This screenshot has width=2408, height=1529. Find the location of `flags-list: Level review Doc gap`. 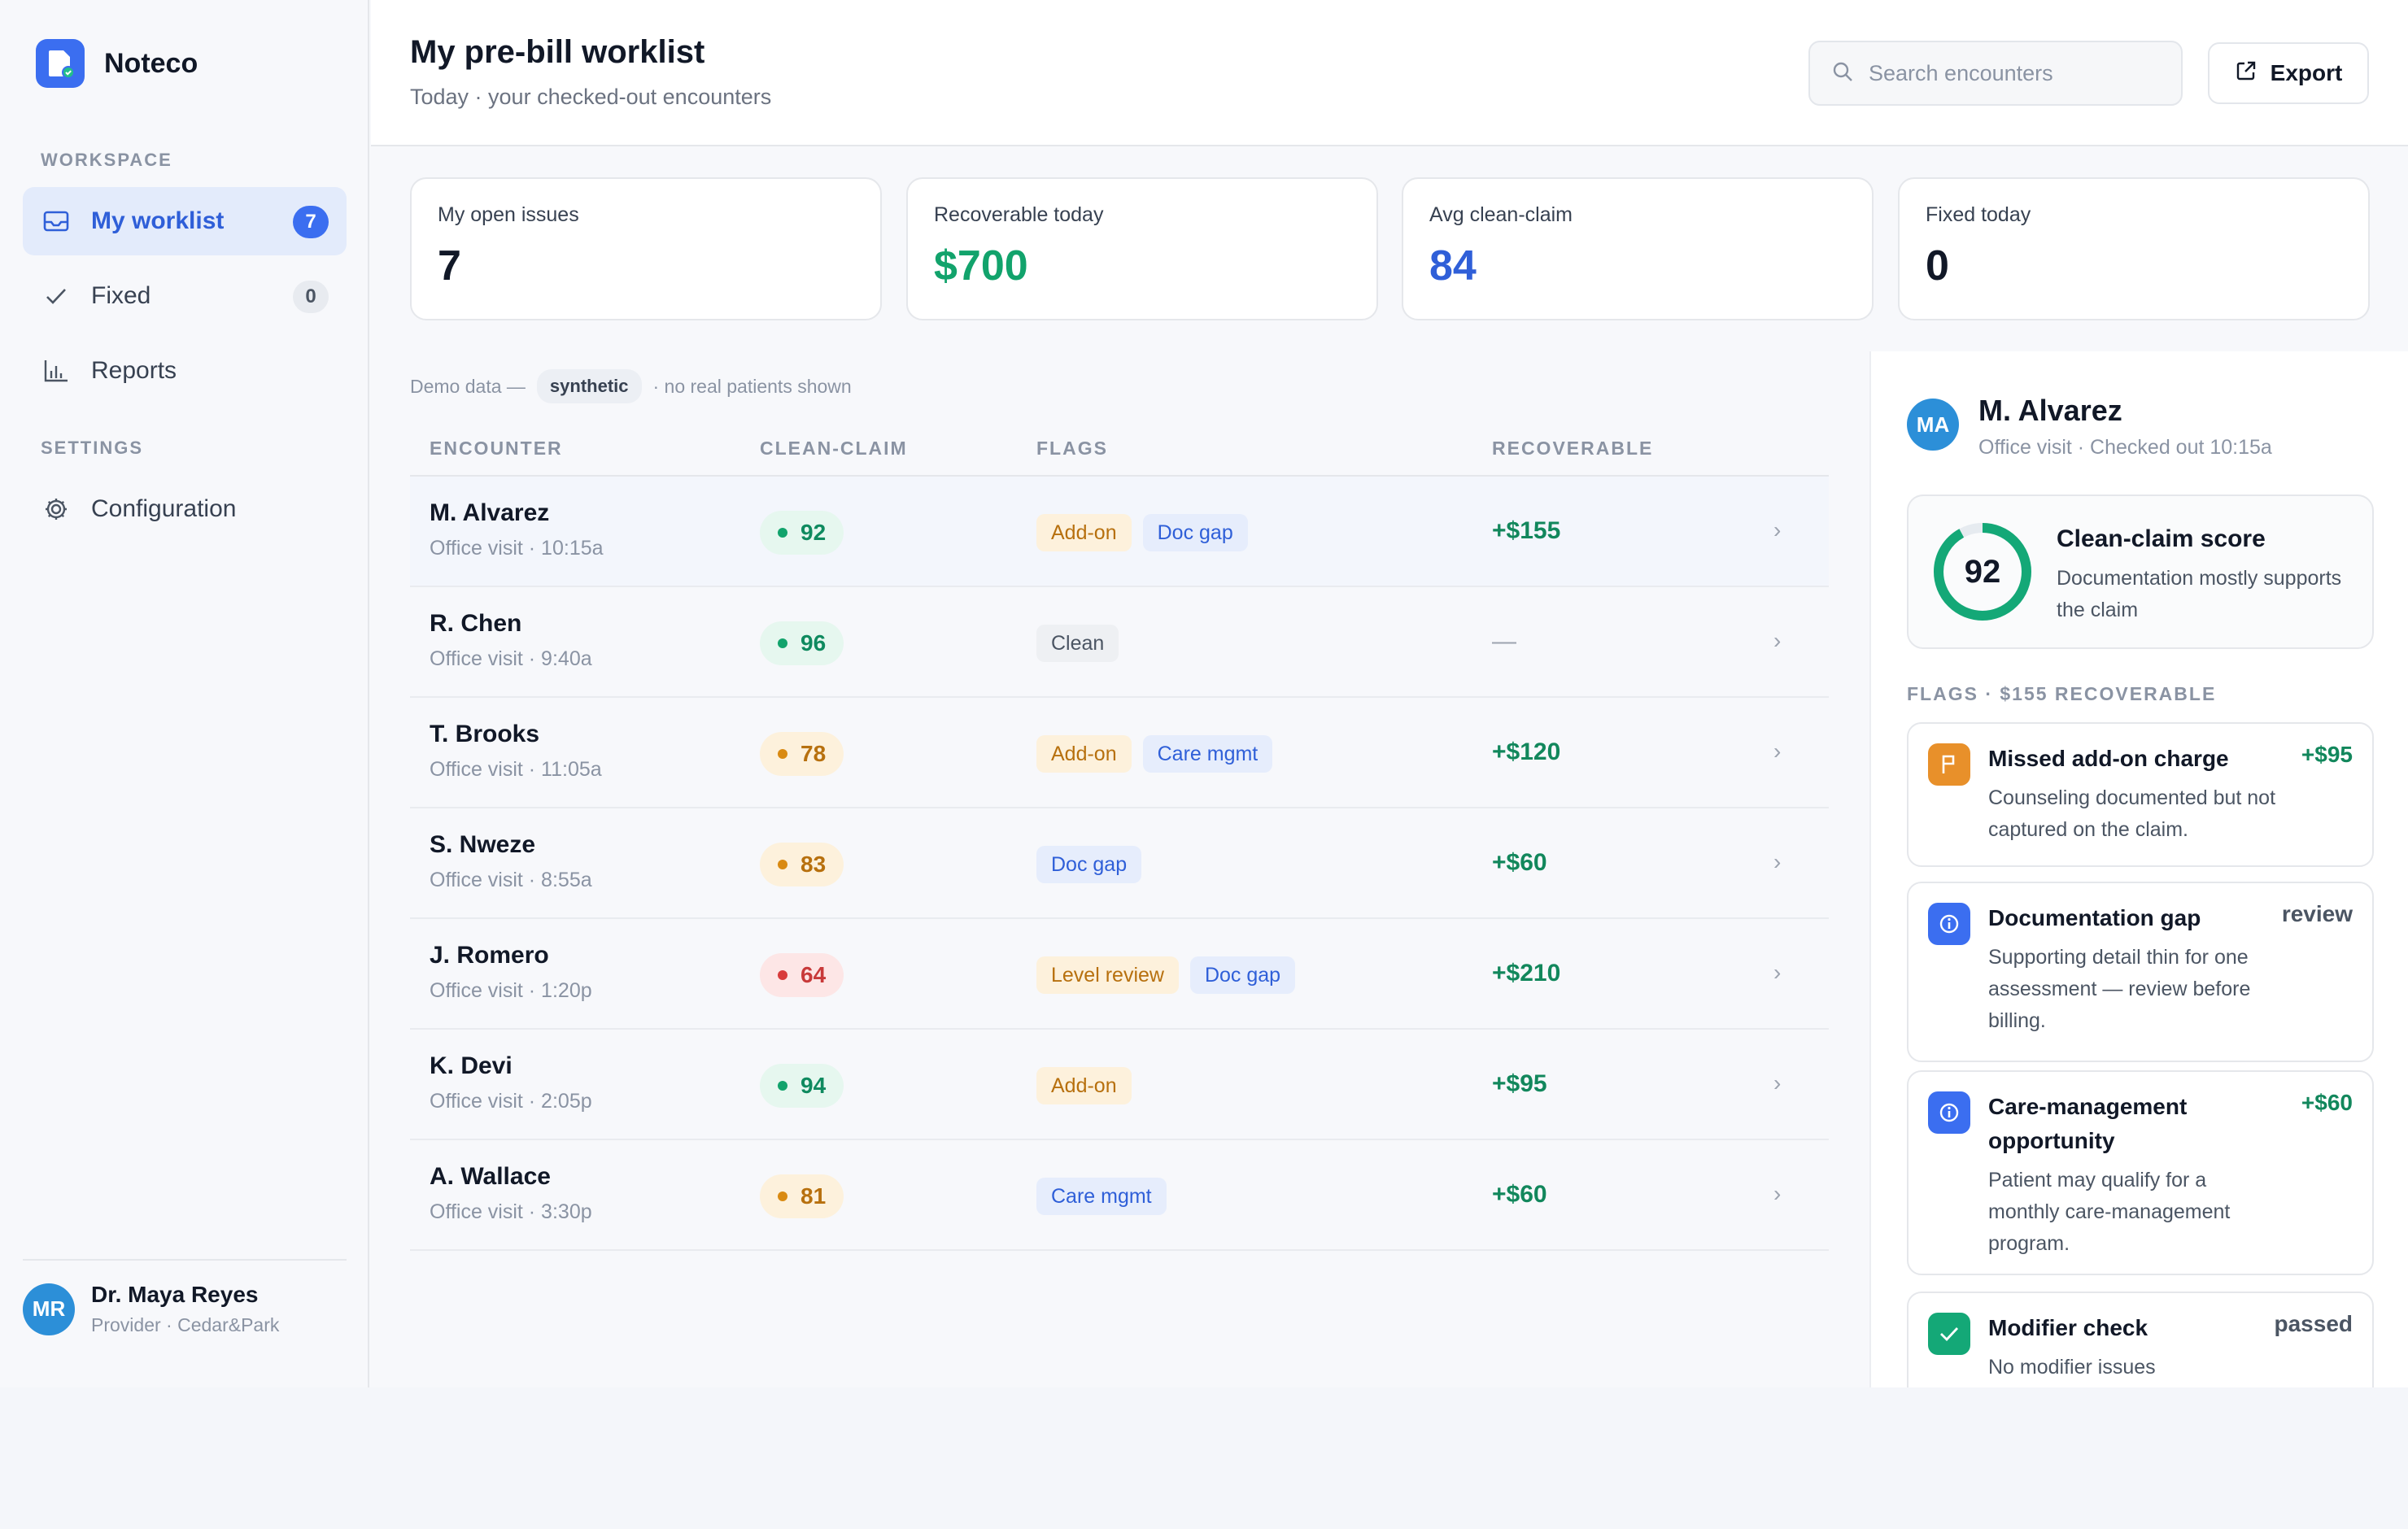

flags-list: Level review Doc gap is located at coordinates (1166, 975).